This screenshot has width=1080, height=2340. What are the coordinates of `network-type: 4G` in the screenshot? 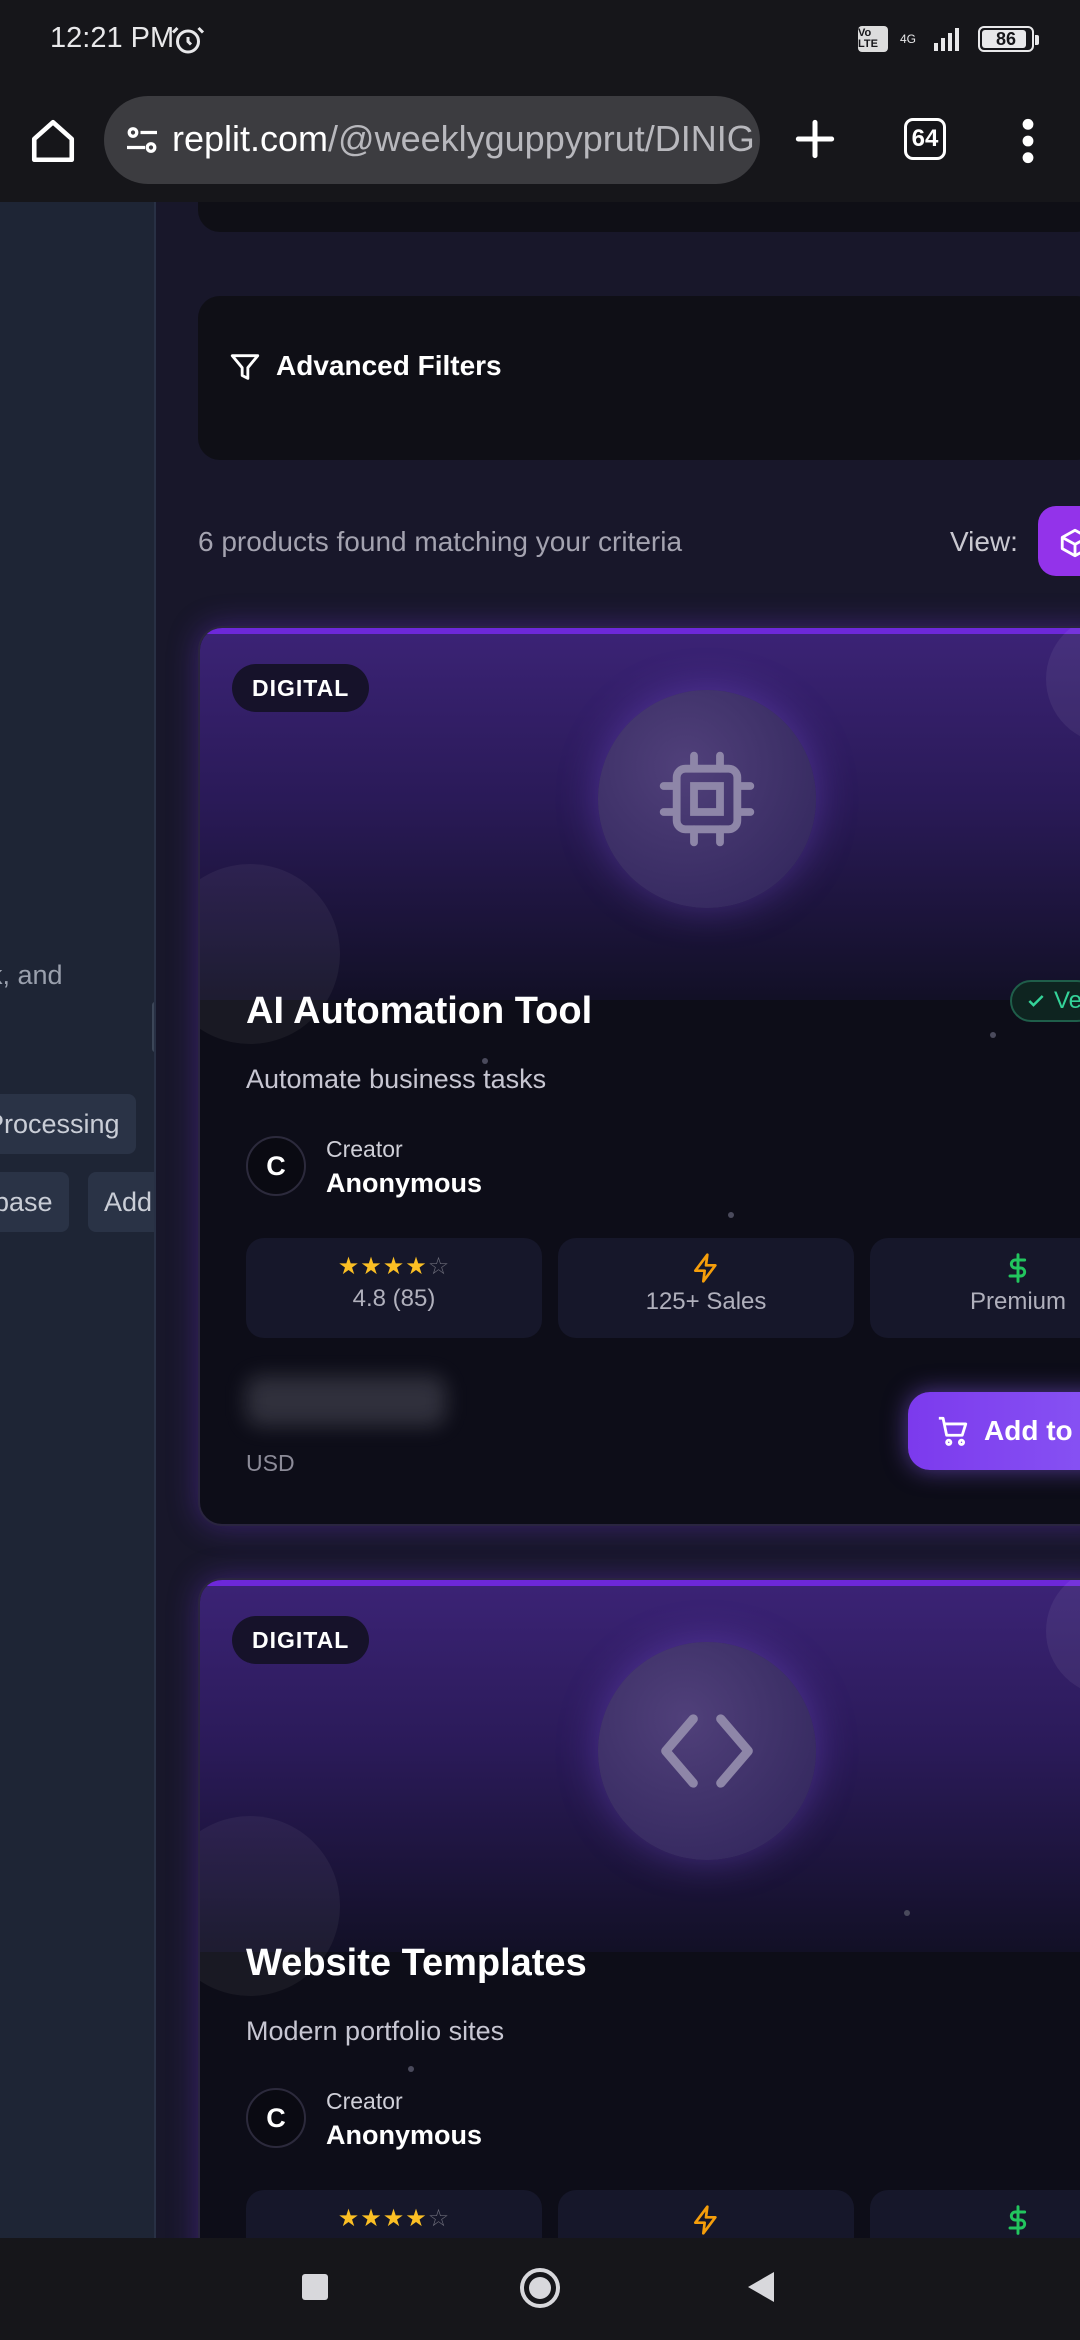 It's located at (908, 39).